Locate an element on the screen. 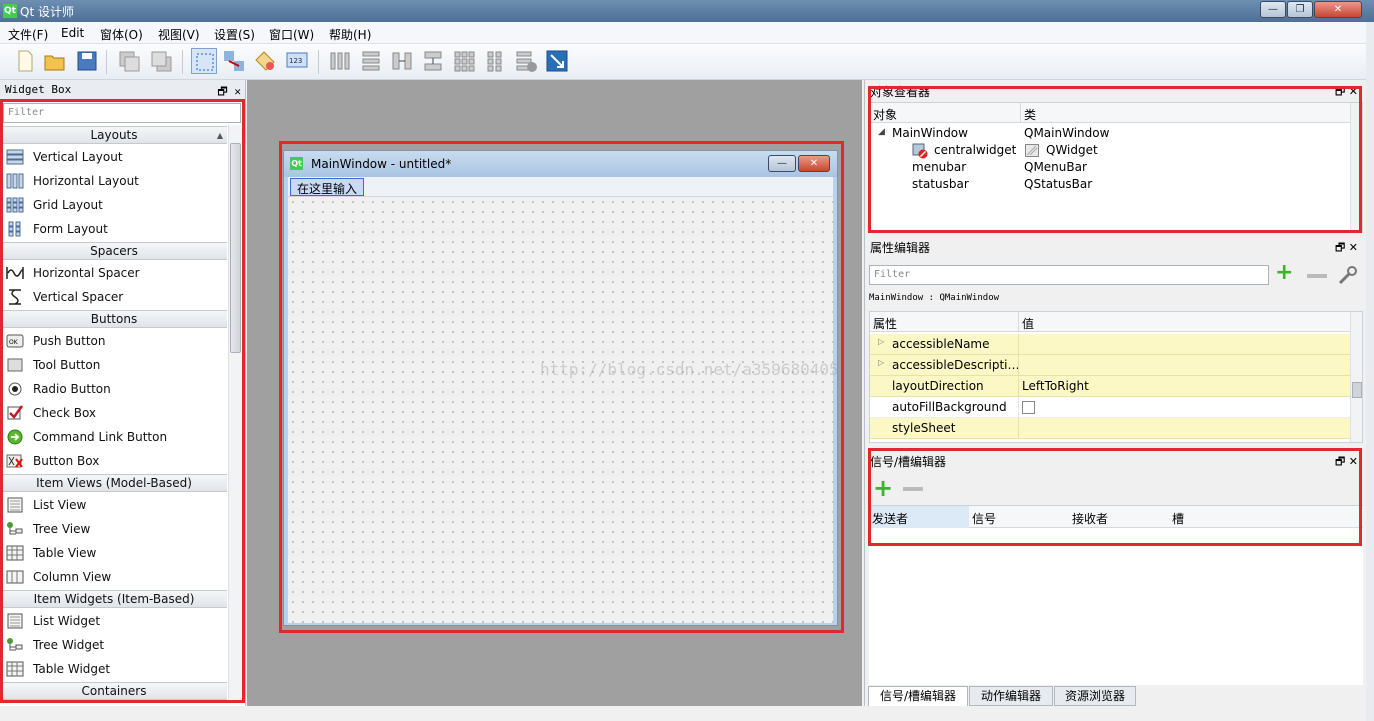 The height and width of the screenshot is (721, 1374). object-row-statusbar: statusbar QStatusBar is located at coordinates (1110, 184).